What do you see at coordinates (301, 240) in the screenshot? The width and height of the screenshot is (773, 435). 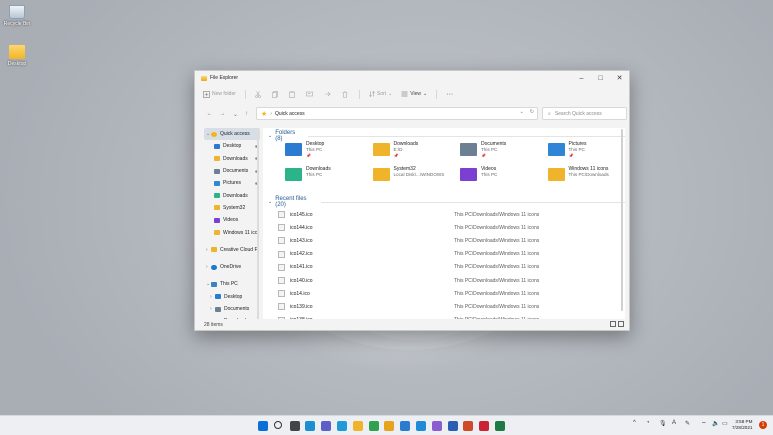 I see `file-name: ico143.ico` at bounding box center [301, 240].